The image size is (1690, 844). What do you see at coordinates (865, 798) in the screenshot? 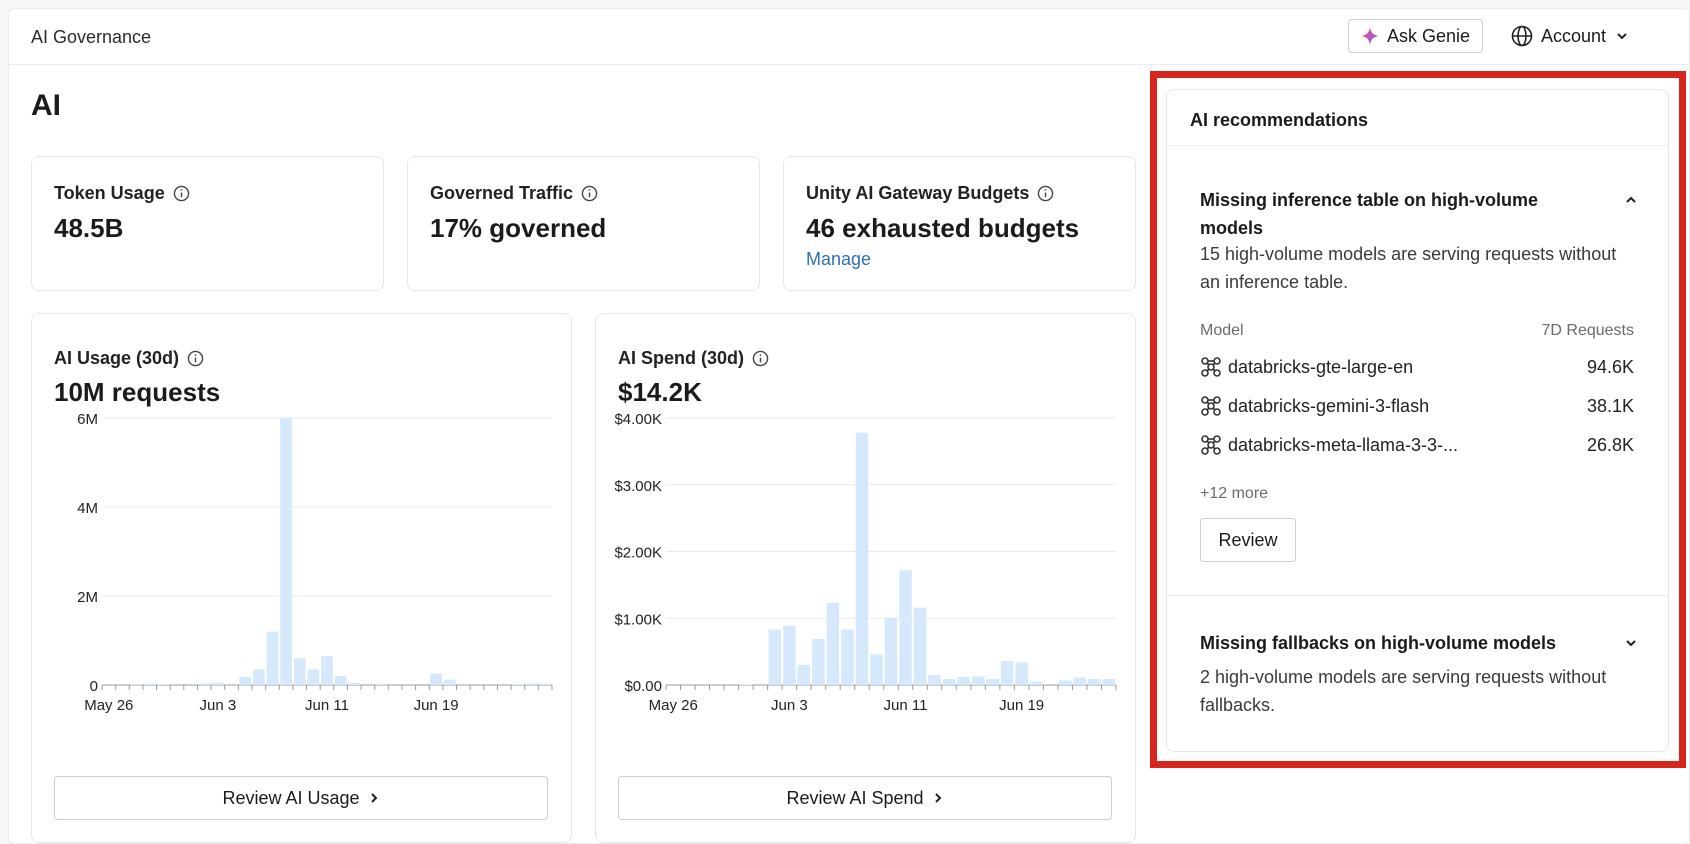
I see `review-ai-spend-button: Review AI Spend` at bounding box center [865, 798].